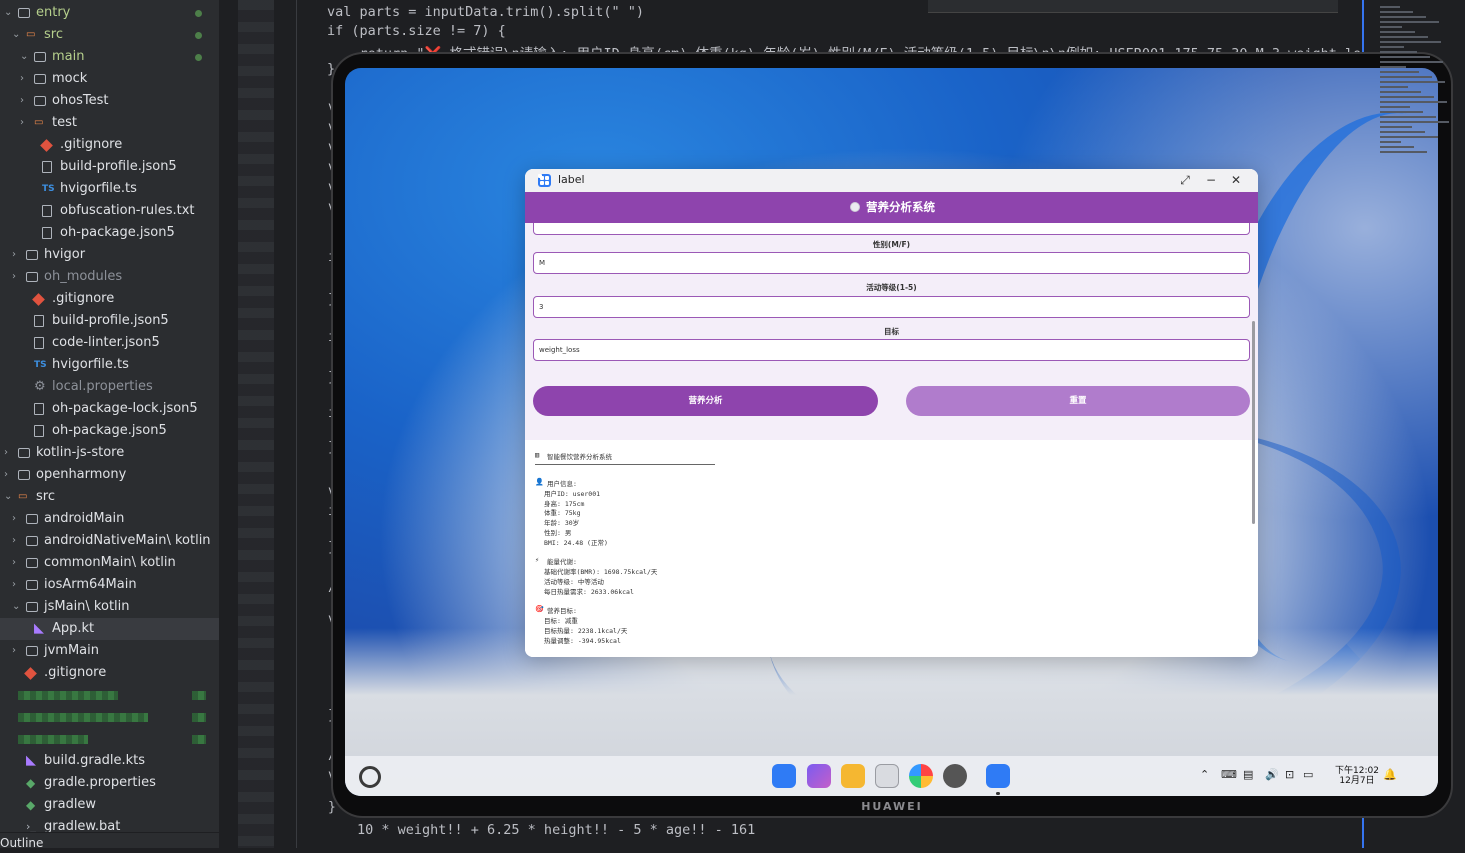 Image resolution: width=1465 pixels, height=853 pixels. Describe the element at coordinates (891, 350) in the screenshot. I see `goal-input: weight_loss` at that location.